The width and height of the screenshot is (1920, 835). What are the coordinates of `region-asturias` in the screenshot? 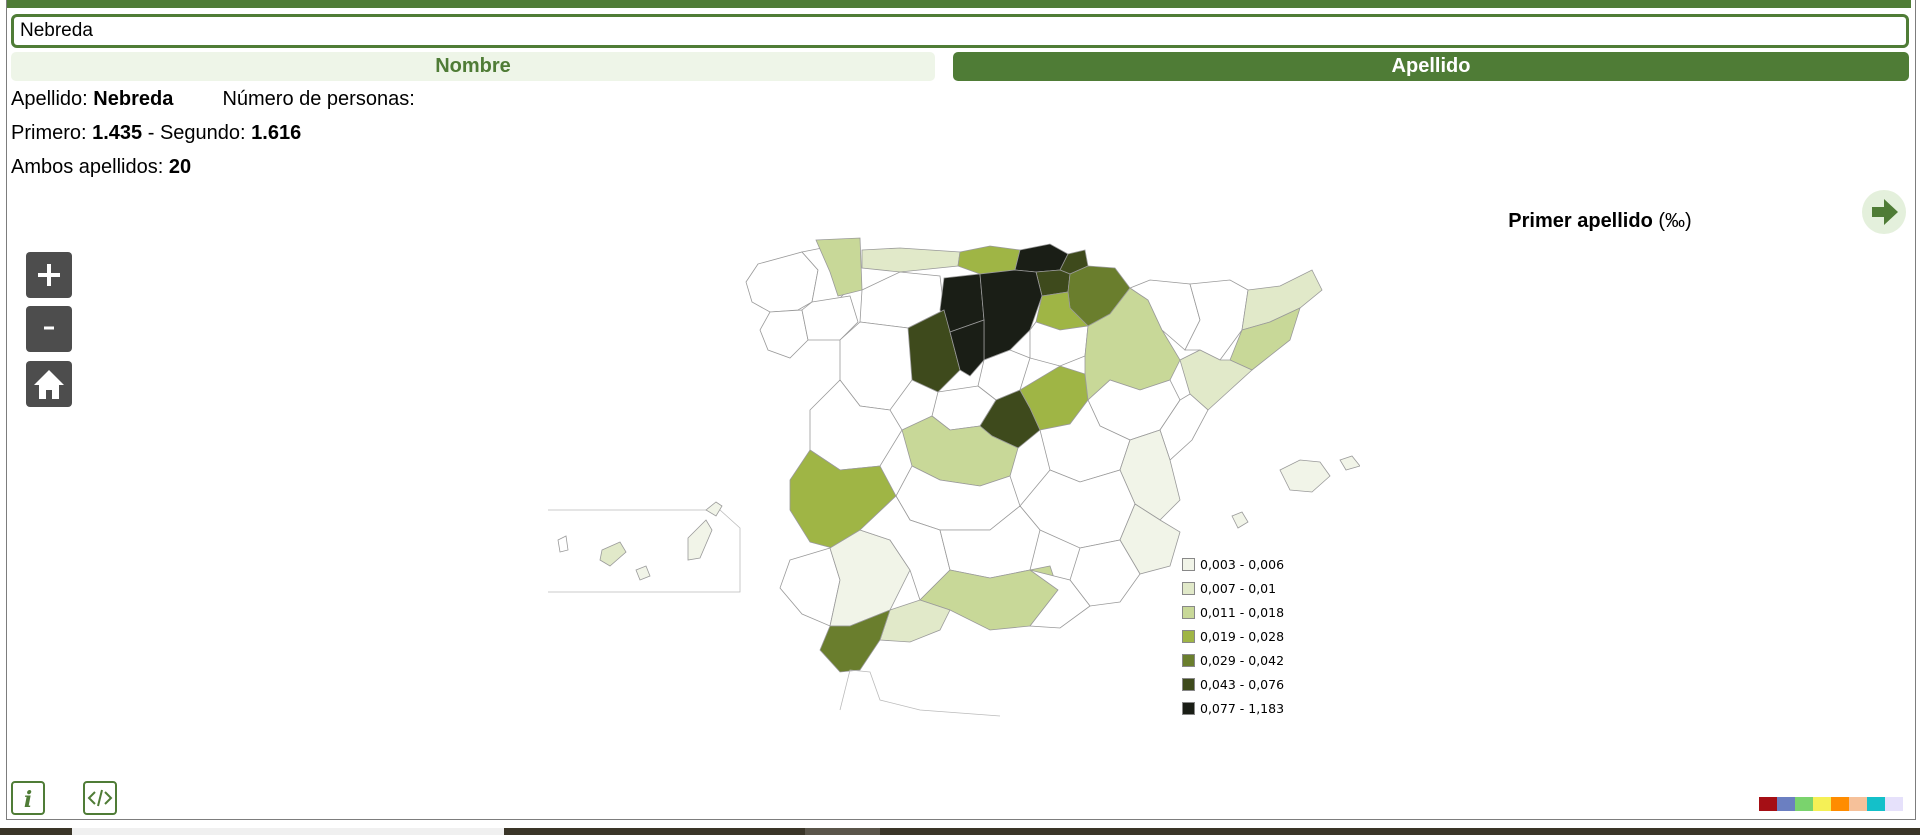 It's located at (911, 260).